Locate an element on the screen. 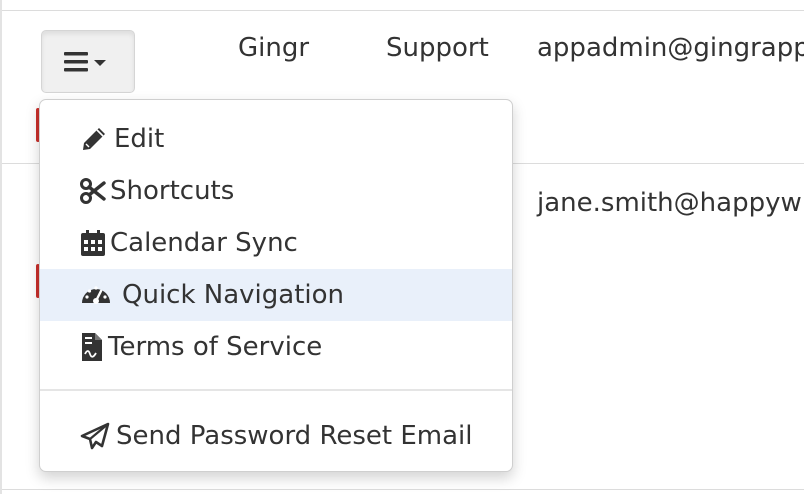 The width and height of the screenshot is (804, 494). actions-dropdown-toggle is located at coordinates (88, 61).